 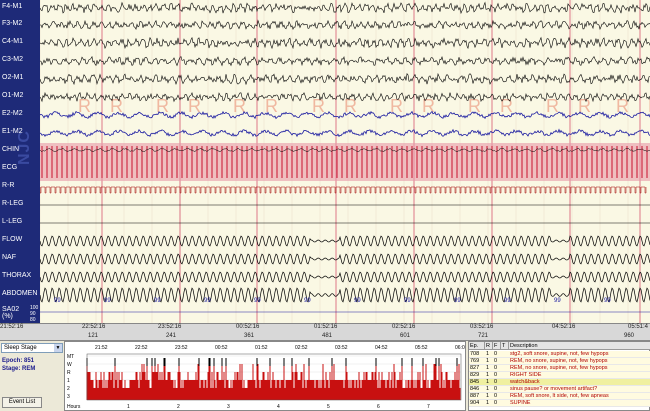 What do you see at coordinates (638, 327) in the screenshot?
I see `time-tick-label: 05:51:4` at bounding box center [638, 327].